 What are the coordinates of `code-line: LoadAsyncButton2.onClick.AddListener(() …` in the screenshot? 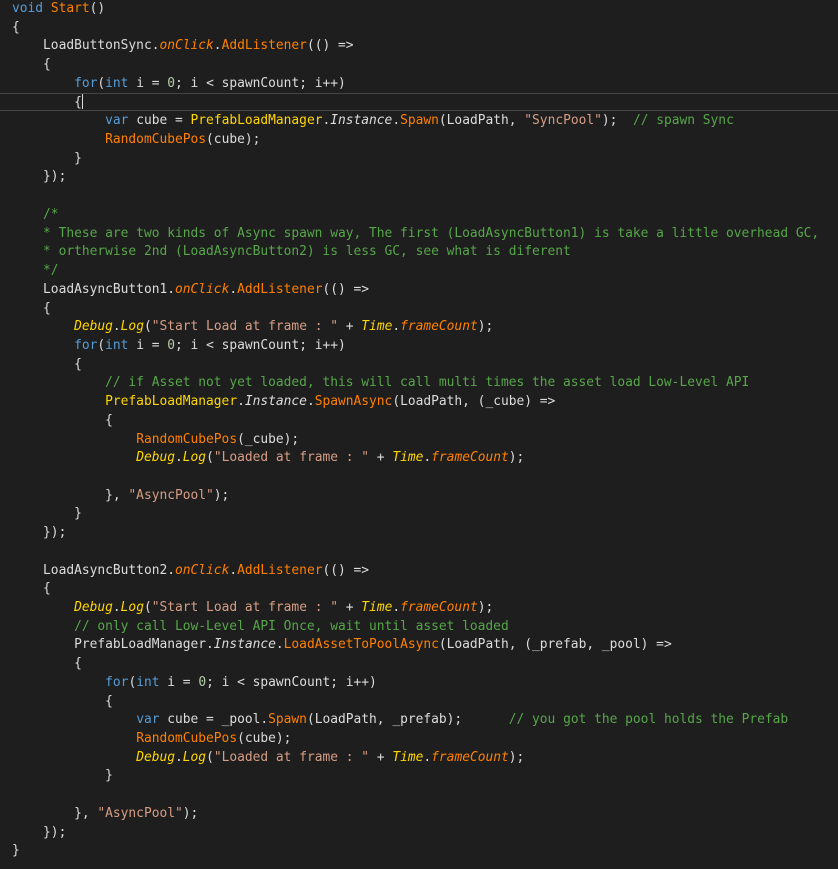 It's located at (415, 571).